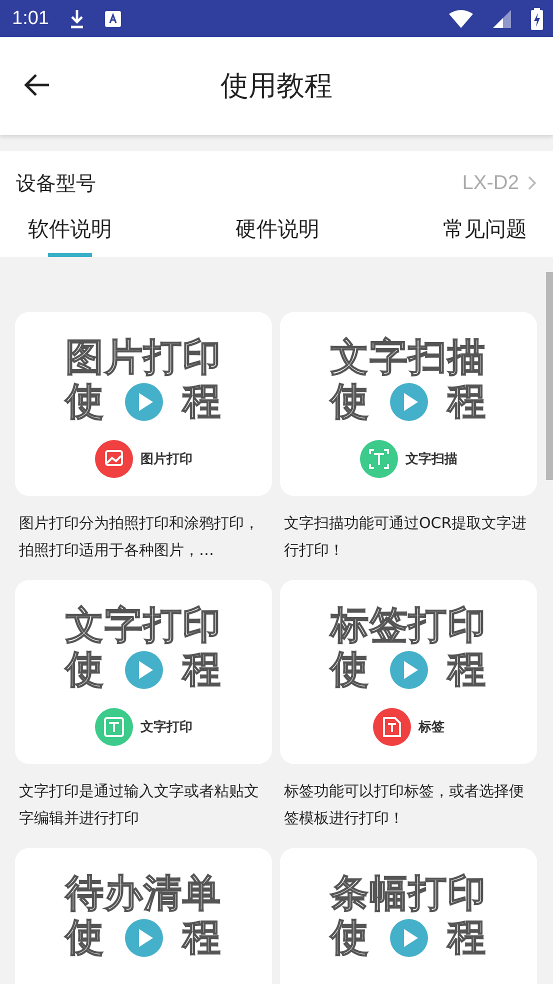 The width and height of the screenshot is (553, 984). Describe the element at coordinates (76, 18) in the screenshot. I see `download-icon` at that location.